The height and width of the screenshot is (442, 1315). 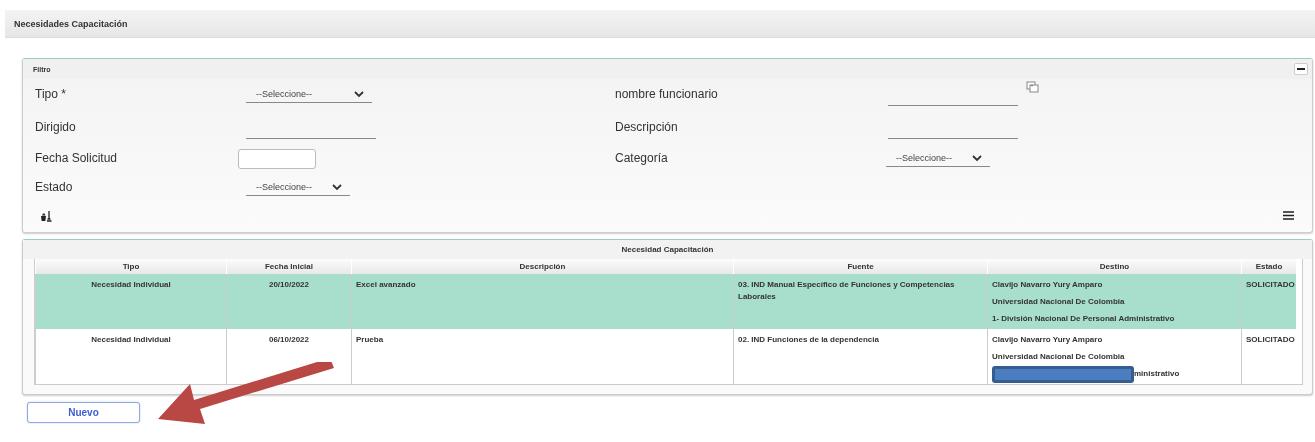 What do you see at coordinates (288, 301) in the screenshot?
I see `table-cell: 20/10/2022` at bounding box center [288, 301].